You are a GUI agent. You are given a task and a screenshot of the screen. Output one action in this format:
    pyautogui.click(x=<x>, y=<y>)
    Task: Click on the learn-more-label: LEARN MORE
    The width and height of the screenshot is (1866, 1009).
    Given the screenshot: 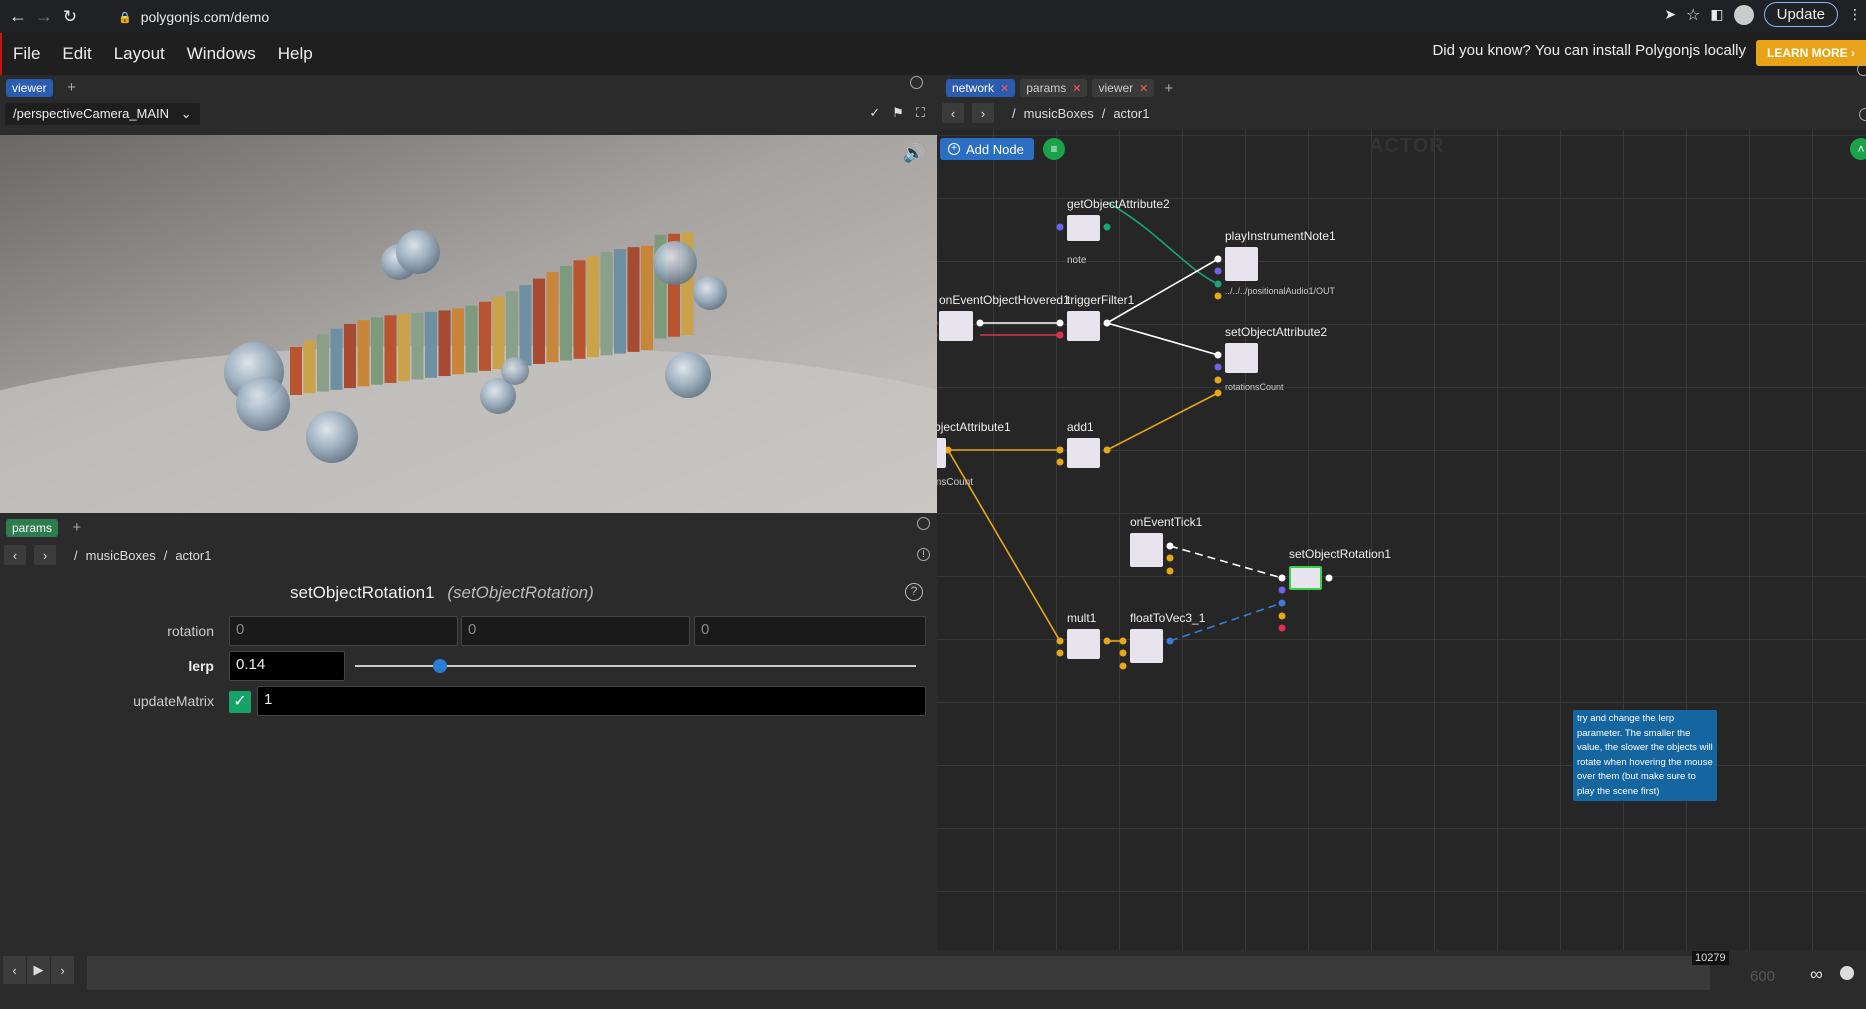 What is the action you would take?
    pyautogui.click(x=1807, y=53)
    